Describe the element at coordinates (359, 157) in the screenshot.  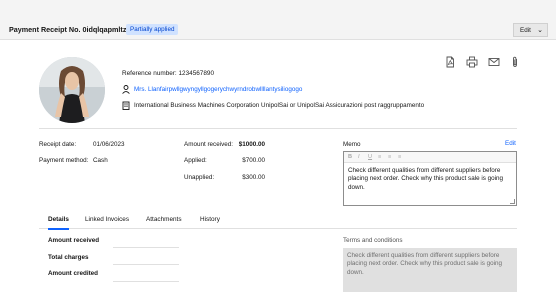
I see `italic-icon: I` at that location.